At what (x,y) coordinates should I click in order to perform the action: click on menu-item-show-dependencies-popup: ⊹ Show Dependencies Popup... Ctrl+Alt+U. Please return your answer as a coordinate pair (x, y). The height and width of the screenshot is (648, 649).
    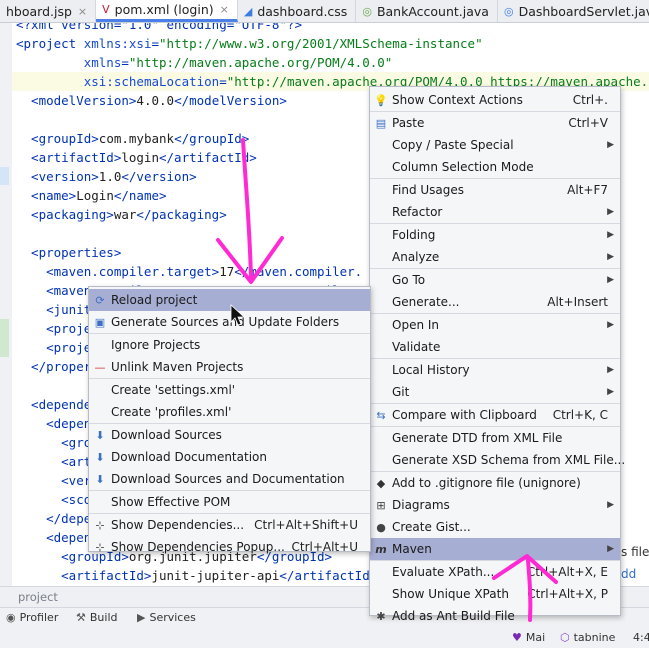
    Looking at the image, I should click on (229, 547).